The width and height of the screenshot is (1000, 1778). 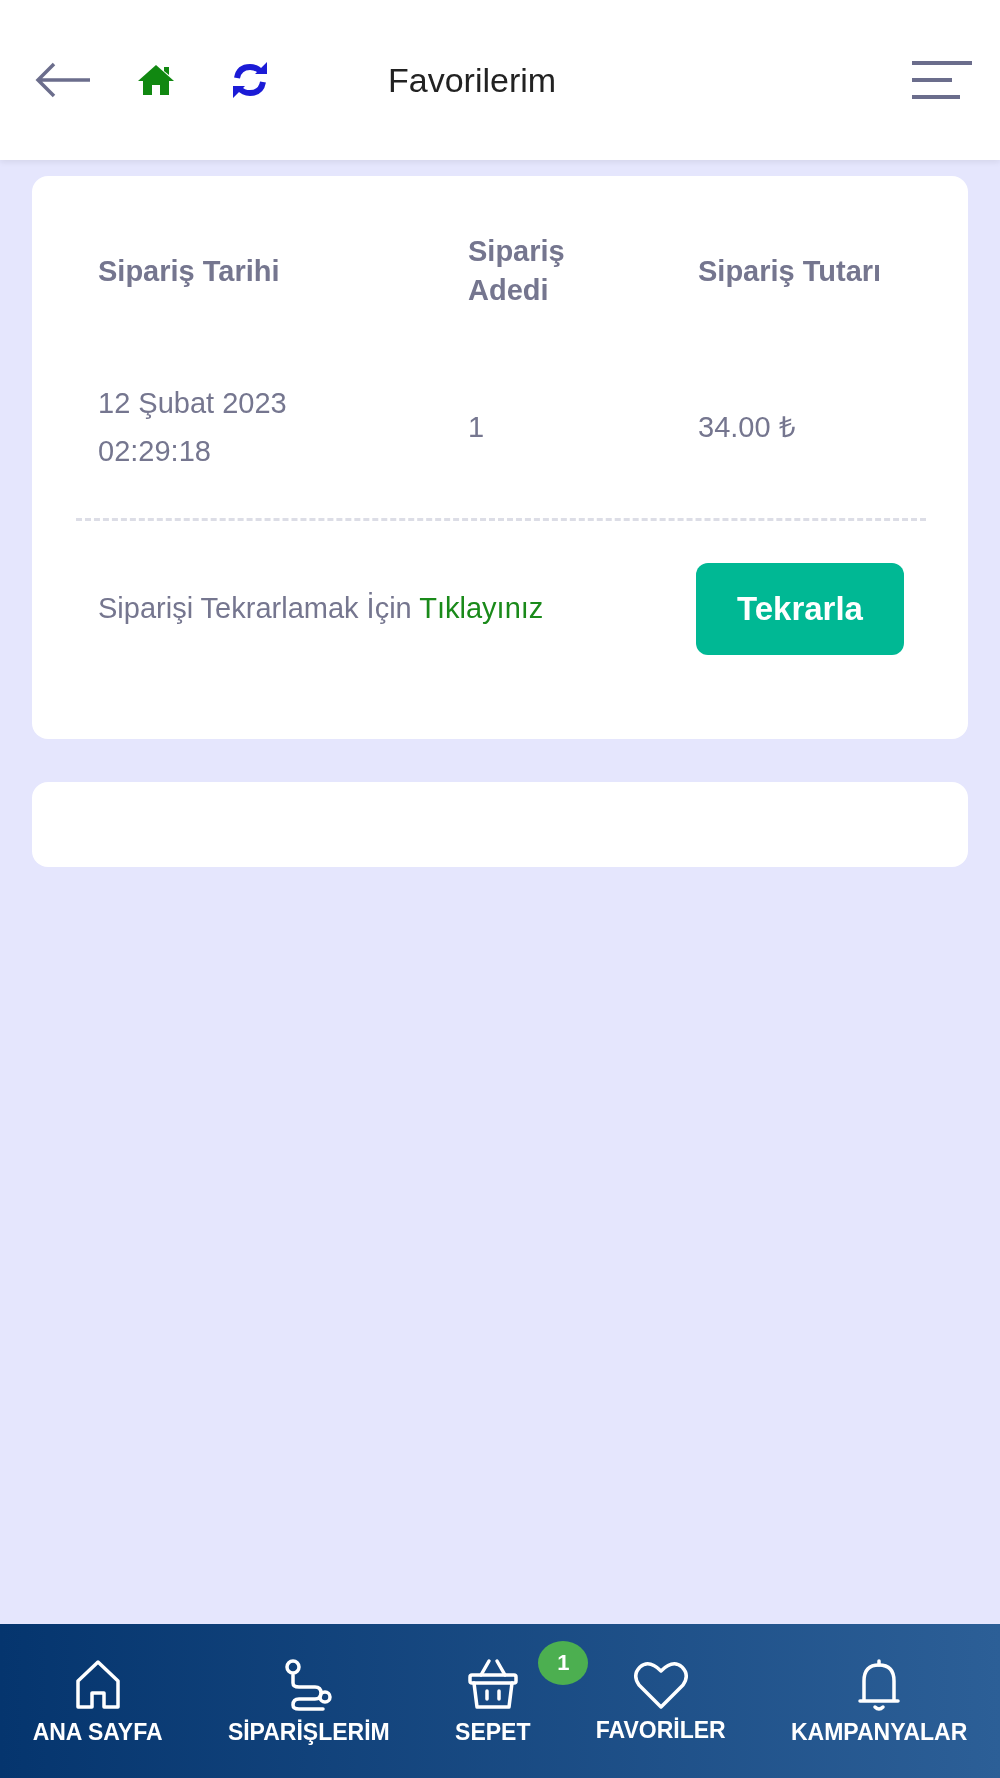 What do you see at coordinates (790, 271) in the screenshot?
I see `column-header: Sipariş Tutarı` at bounding box center [790, 271].